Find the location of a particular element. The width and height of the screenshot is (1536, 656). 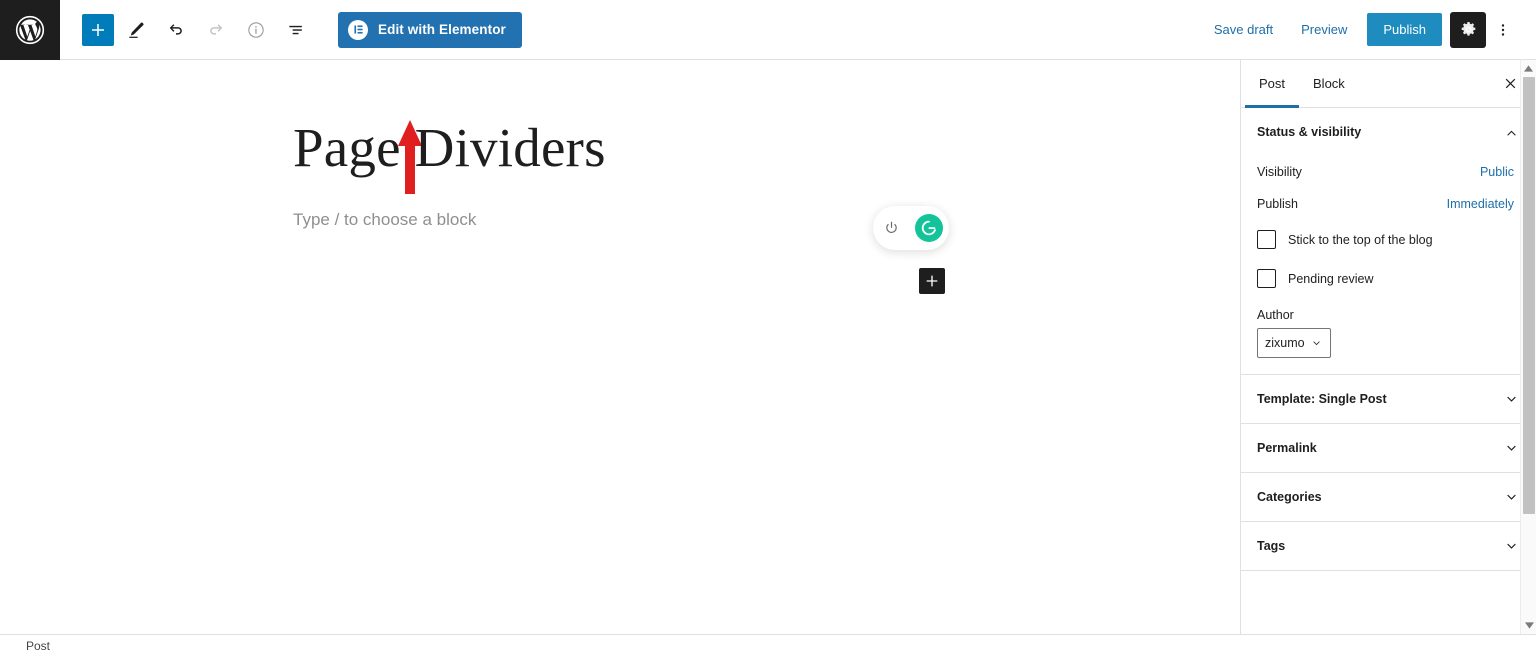

scroll-up-arrow-icon is located at coordinates (1528, 68).